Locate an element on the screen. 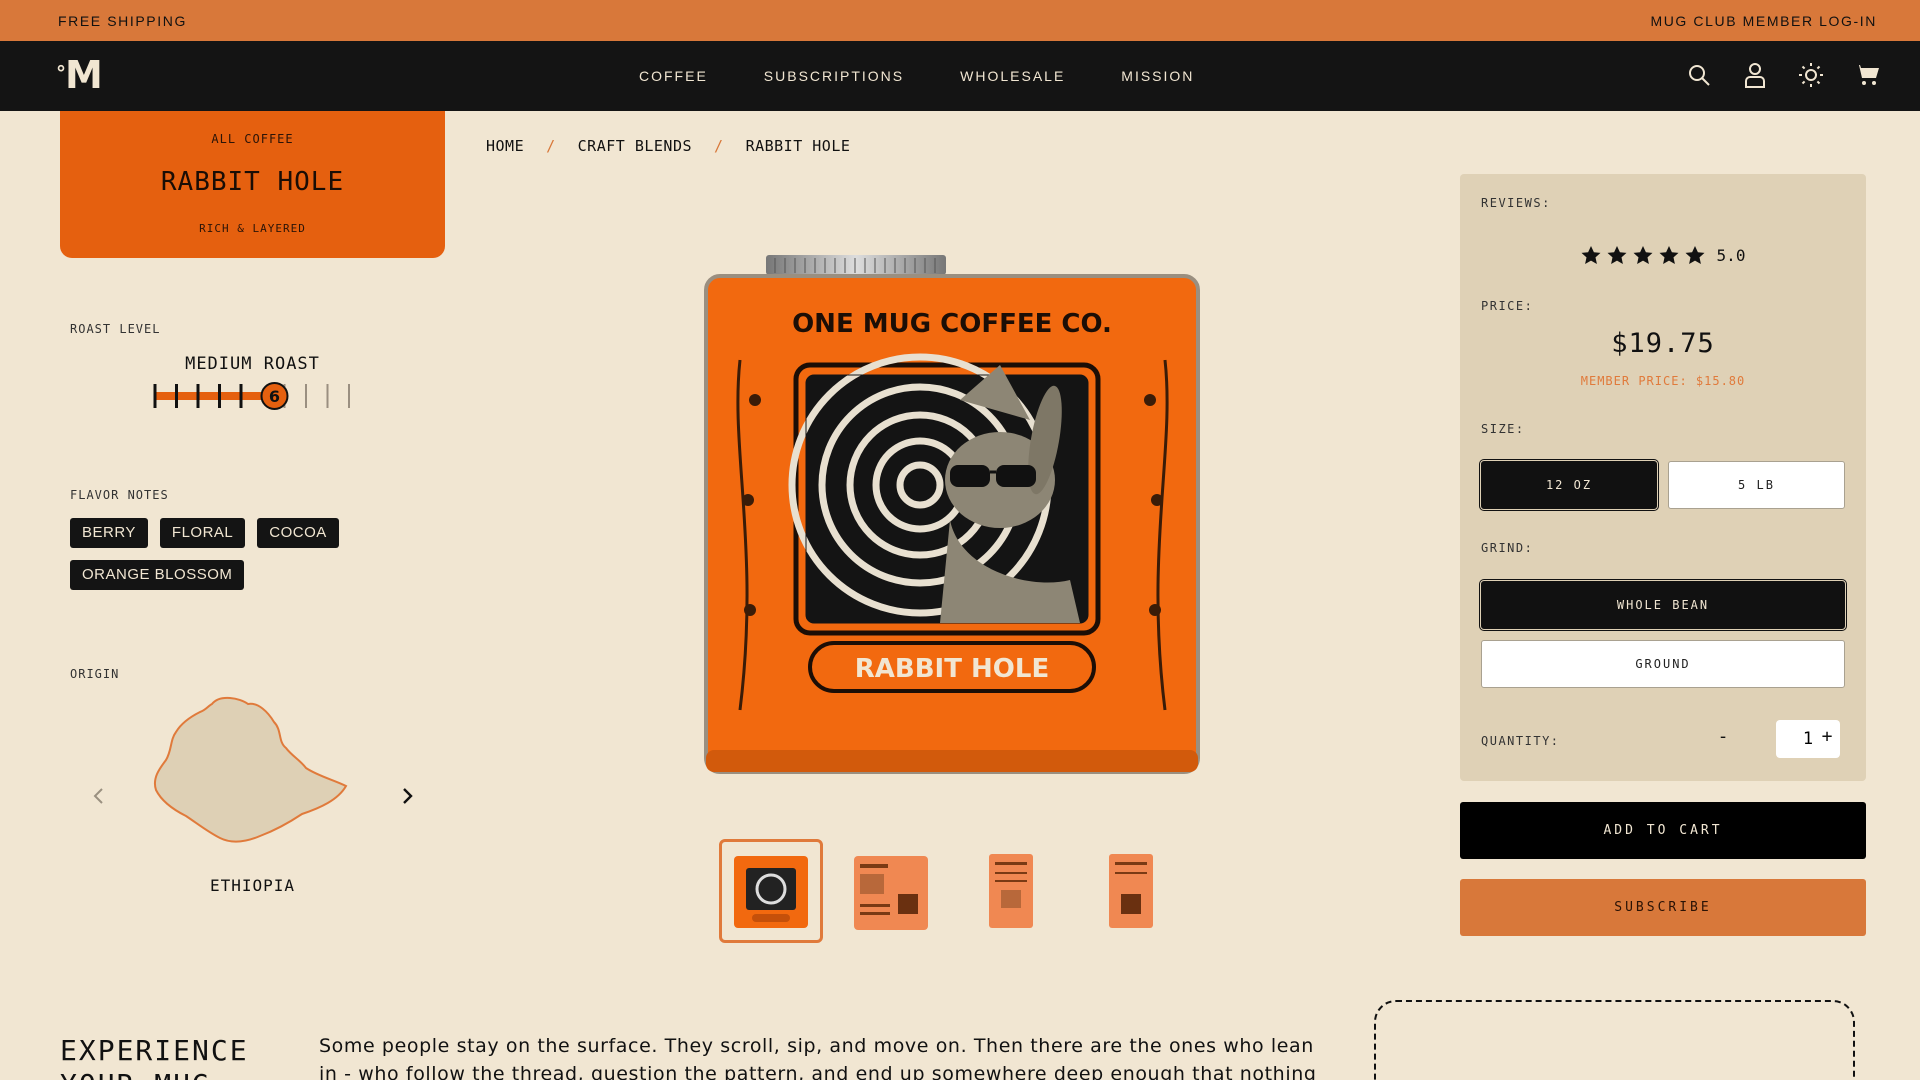  origin-next-arrow-icon is located at coordinates (408, 796).